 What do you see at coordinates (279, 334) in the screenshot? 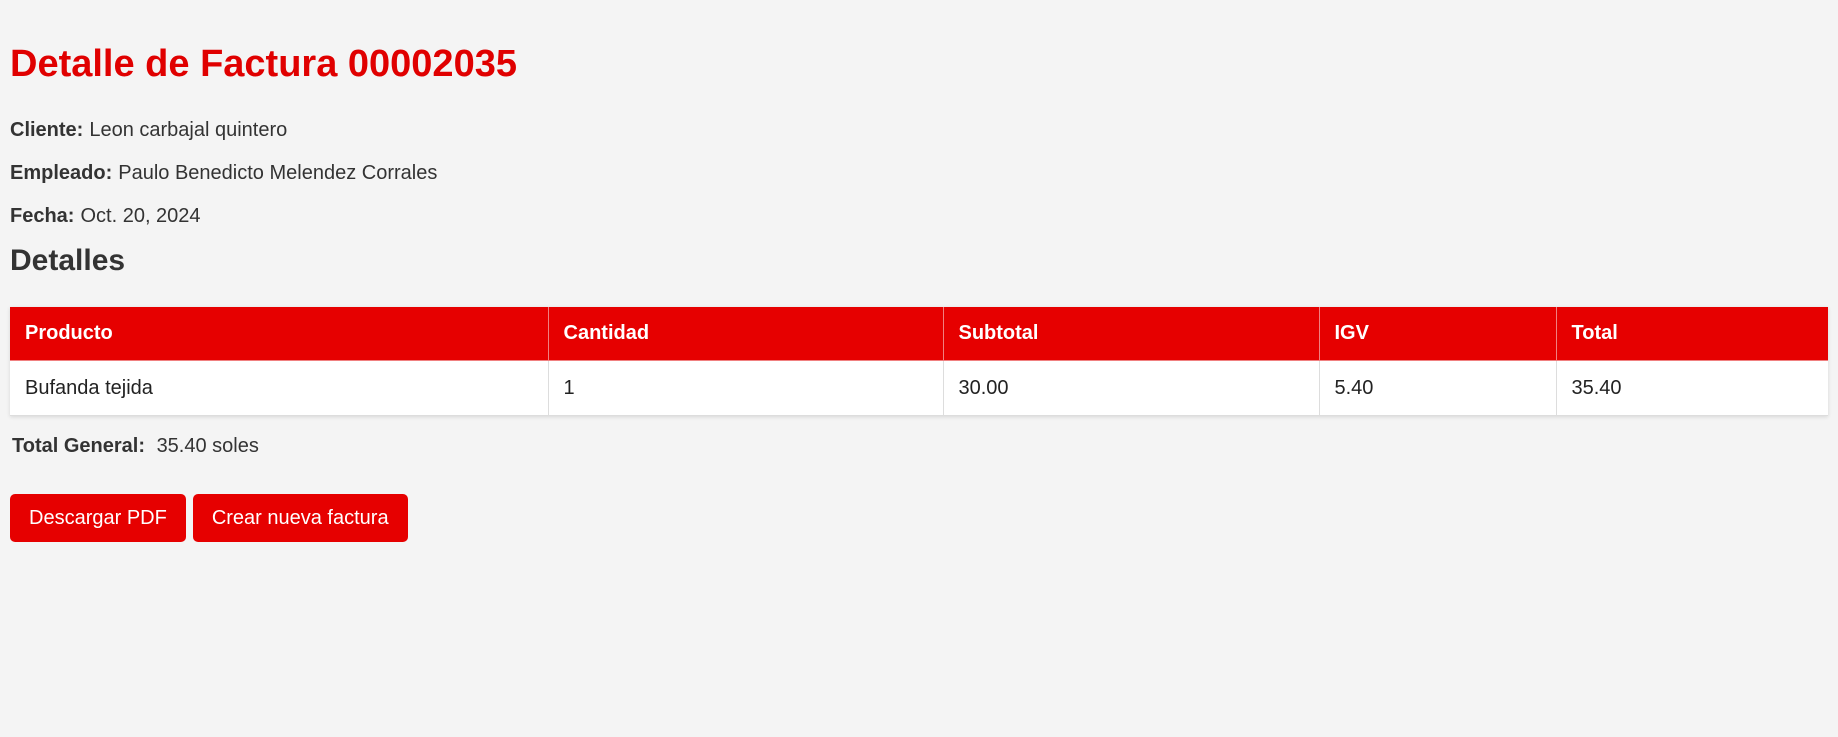
I see `column-header-producto: Producto` at bounding box center [279, 334].